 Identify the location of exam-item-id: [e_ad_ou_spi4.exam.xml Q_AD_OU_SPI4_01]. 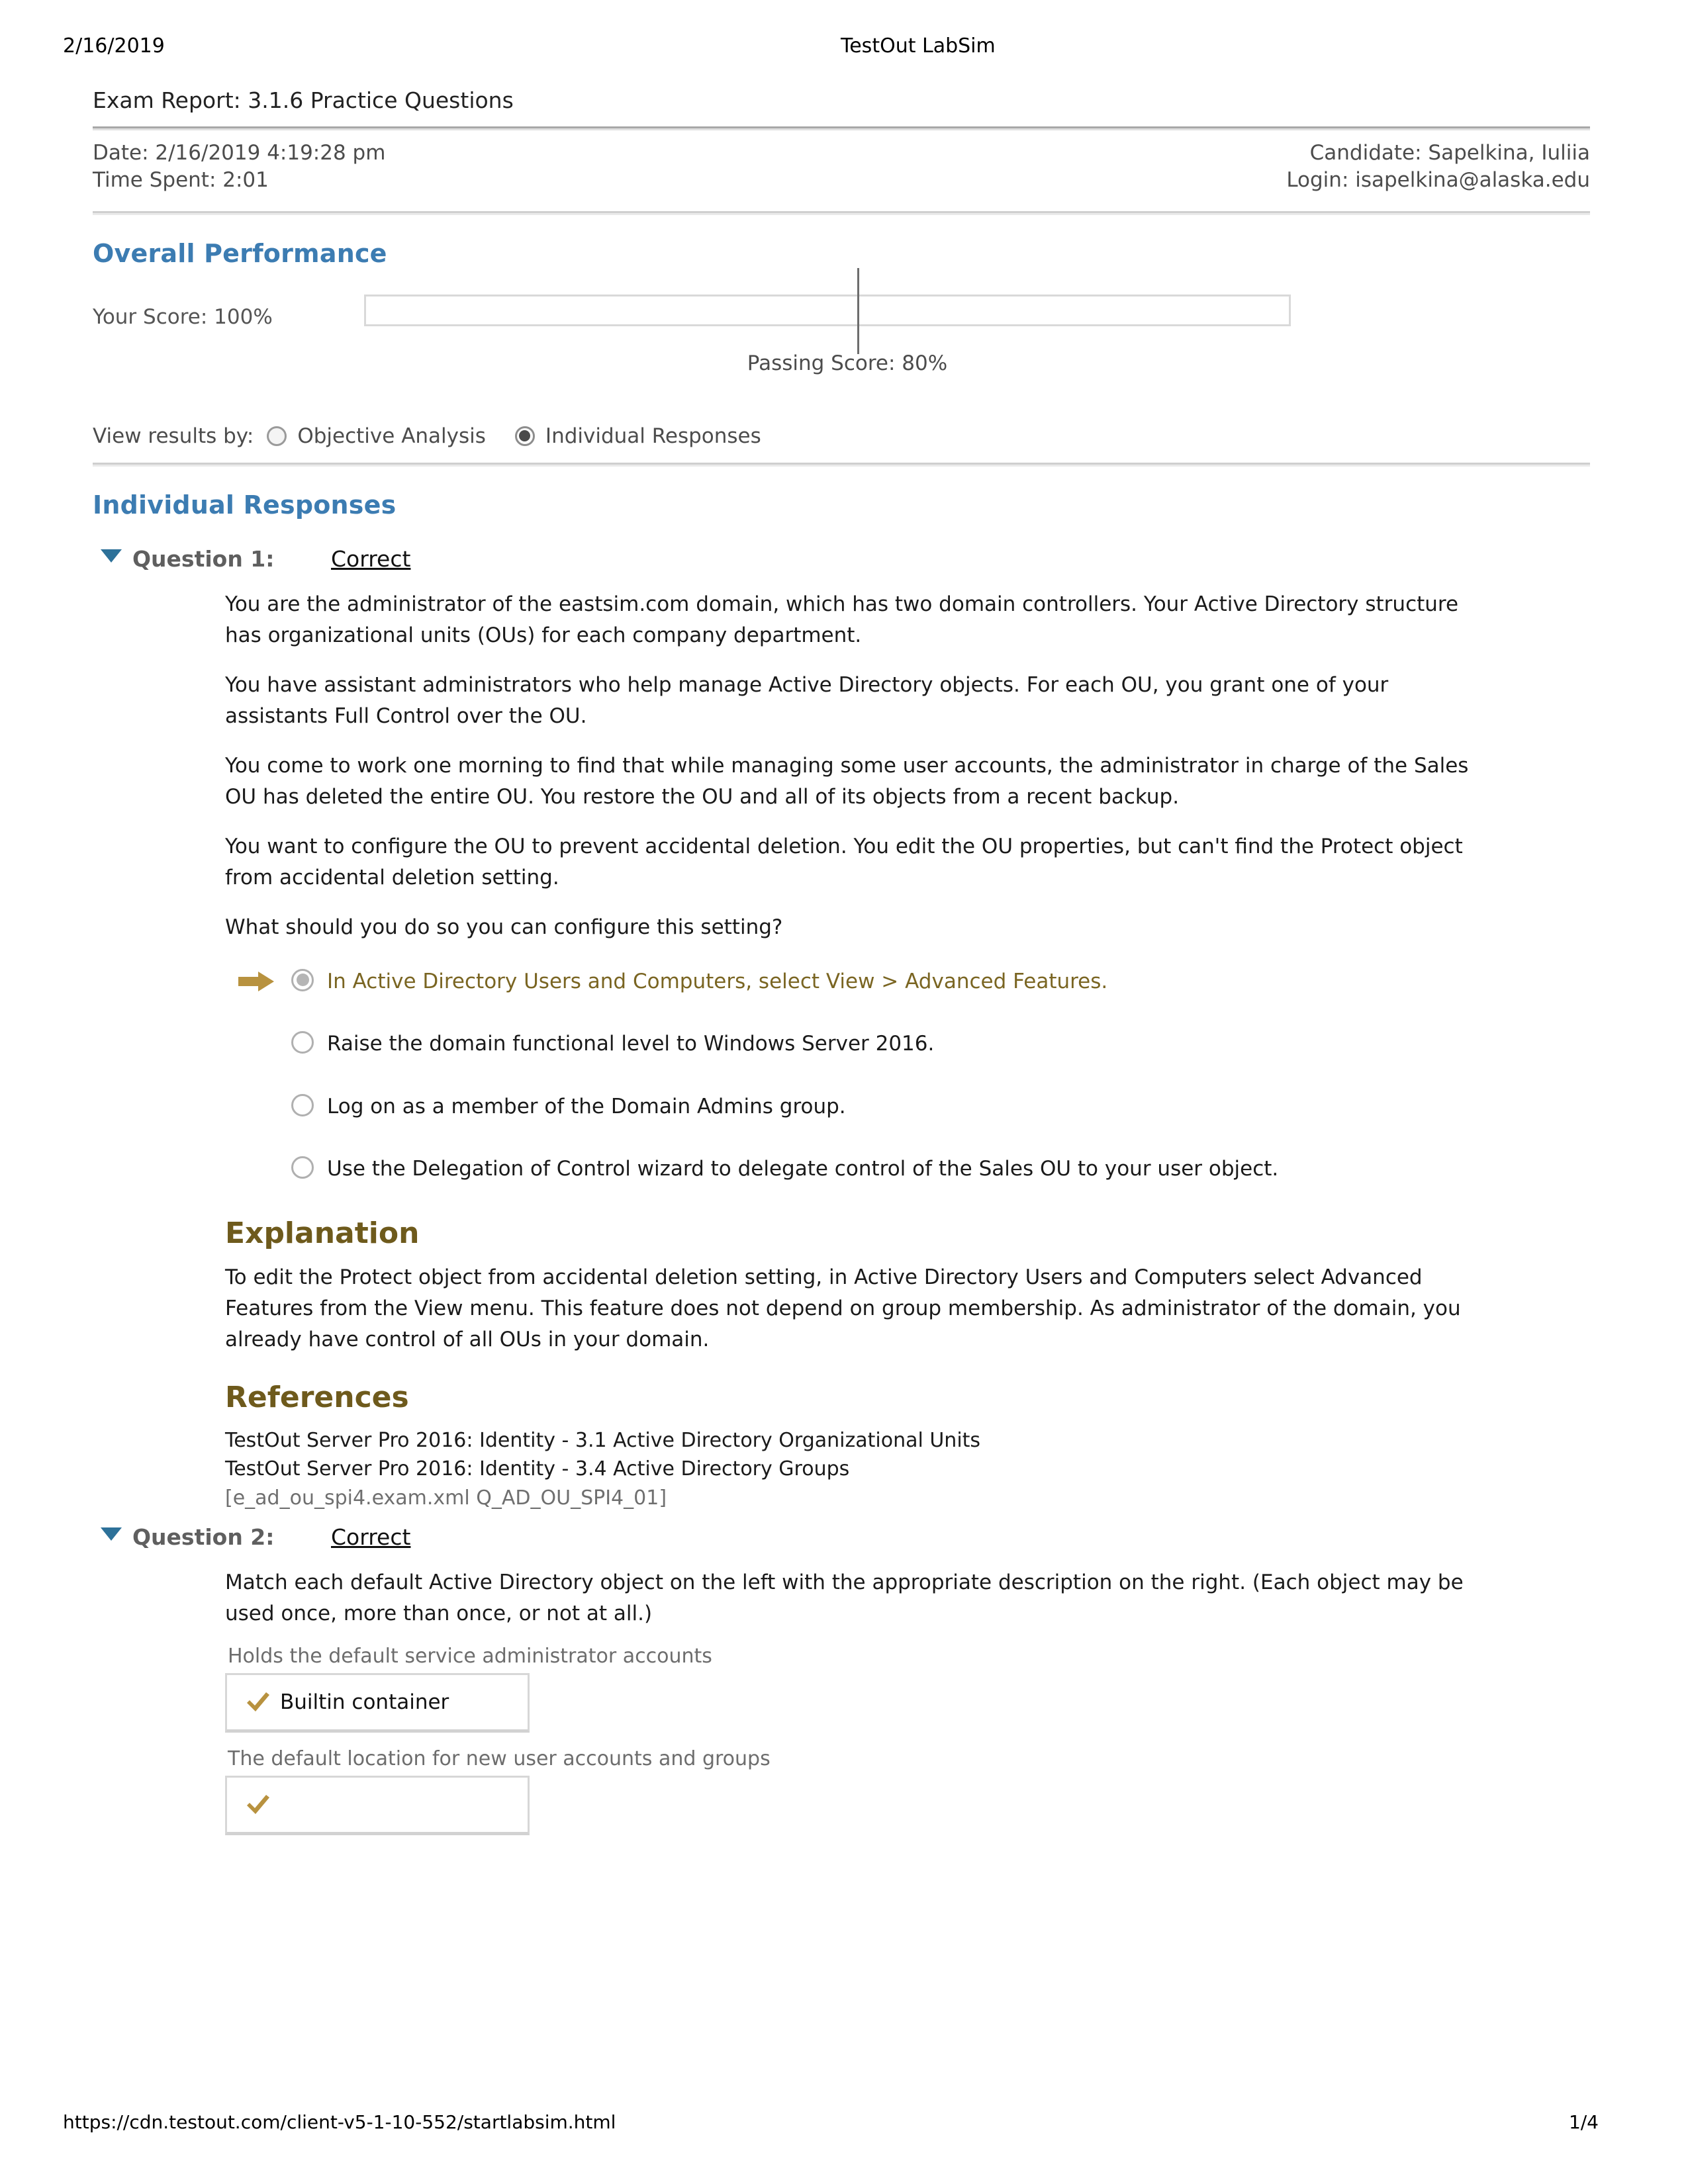
(446, 1498).